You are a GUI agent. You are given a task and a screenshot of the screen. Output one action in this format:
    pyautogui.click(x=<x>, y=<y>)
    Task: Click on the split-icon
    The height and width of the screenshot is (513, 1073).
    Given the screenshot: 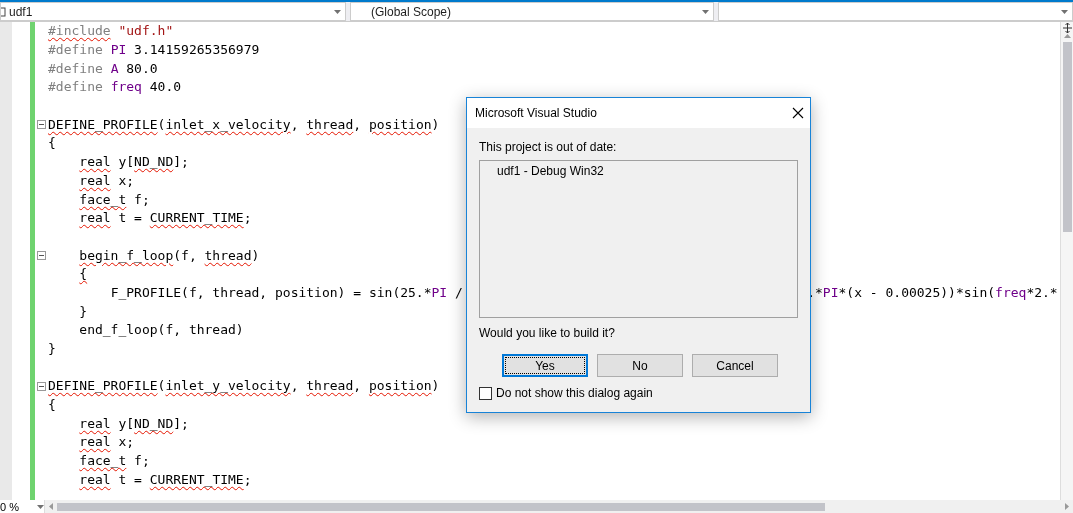 What is the action you would take?
    pyautogui.click(x=1067, y=28)
    